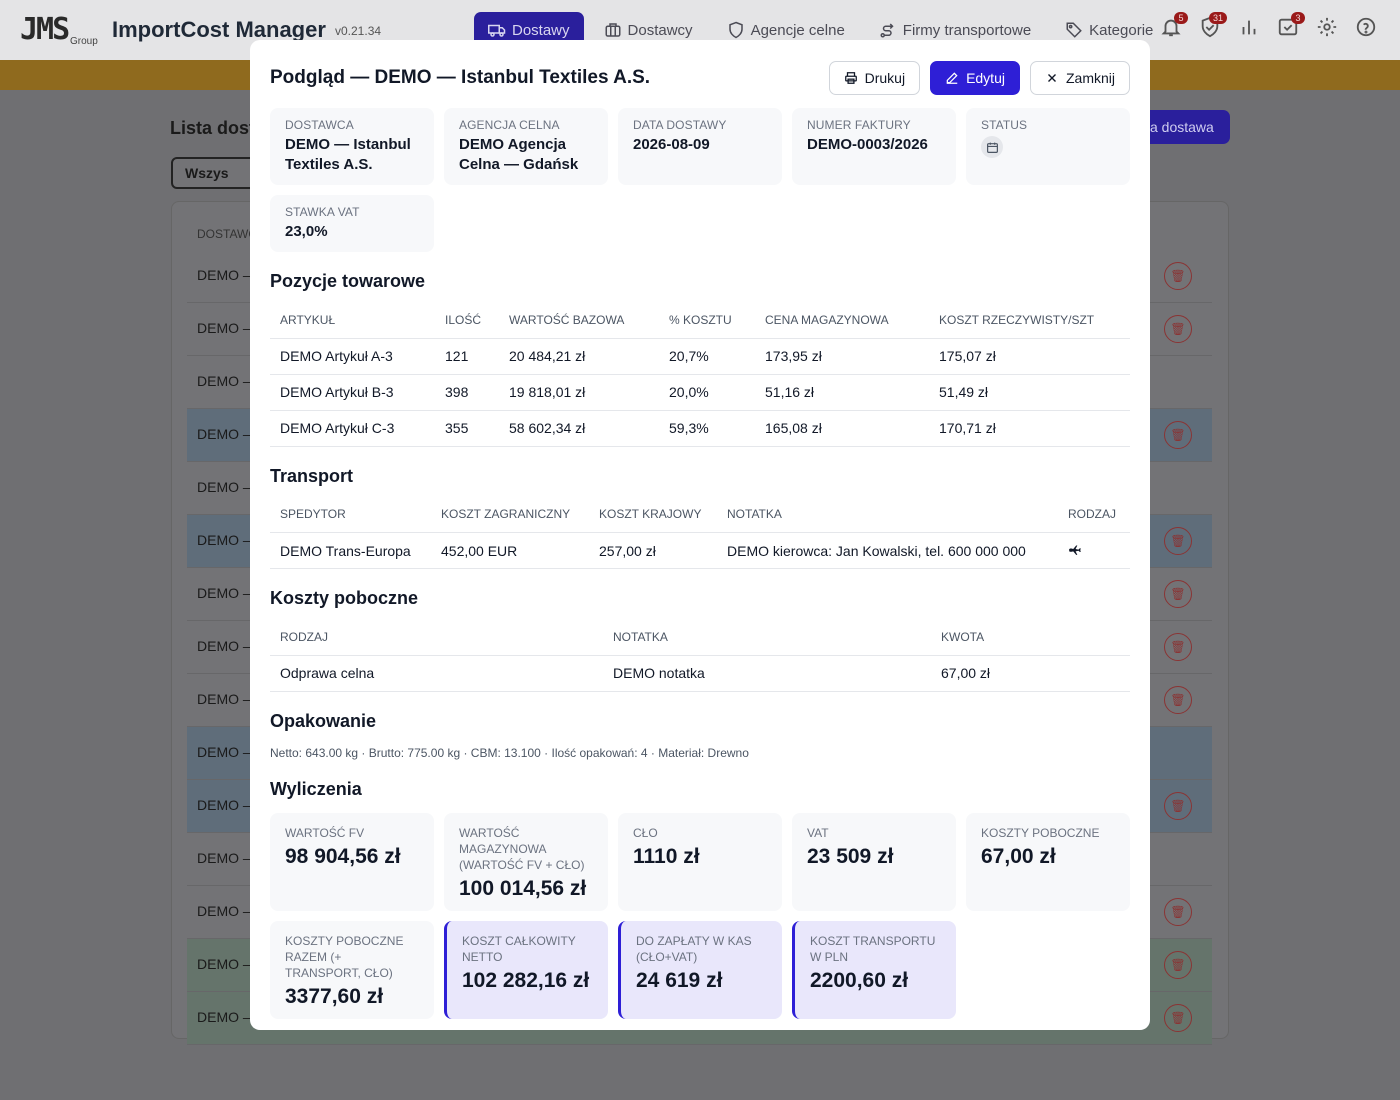  I want to click on table-cell: DEMO Artykuł B-3, so click(352, 392).